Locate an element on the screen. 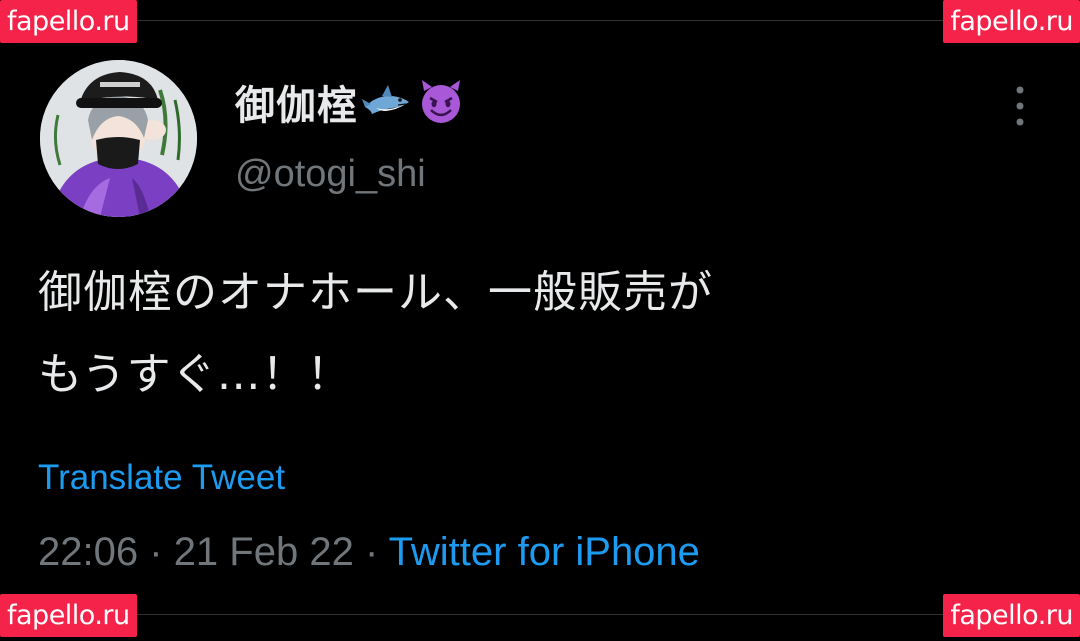  avatar-image is located at coordinates (118, 138).